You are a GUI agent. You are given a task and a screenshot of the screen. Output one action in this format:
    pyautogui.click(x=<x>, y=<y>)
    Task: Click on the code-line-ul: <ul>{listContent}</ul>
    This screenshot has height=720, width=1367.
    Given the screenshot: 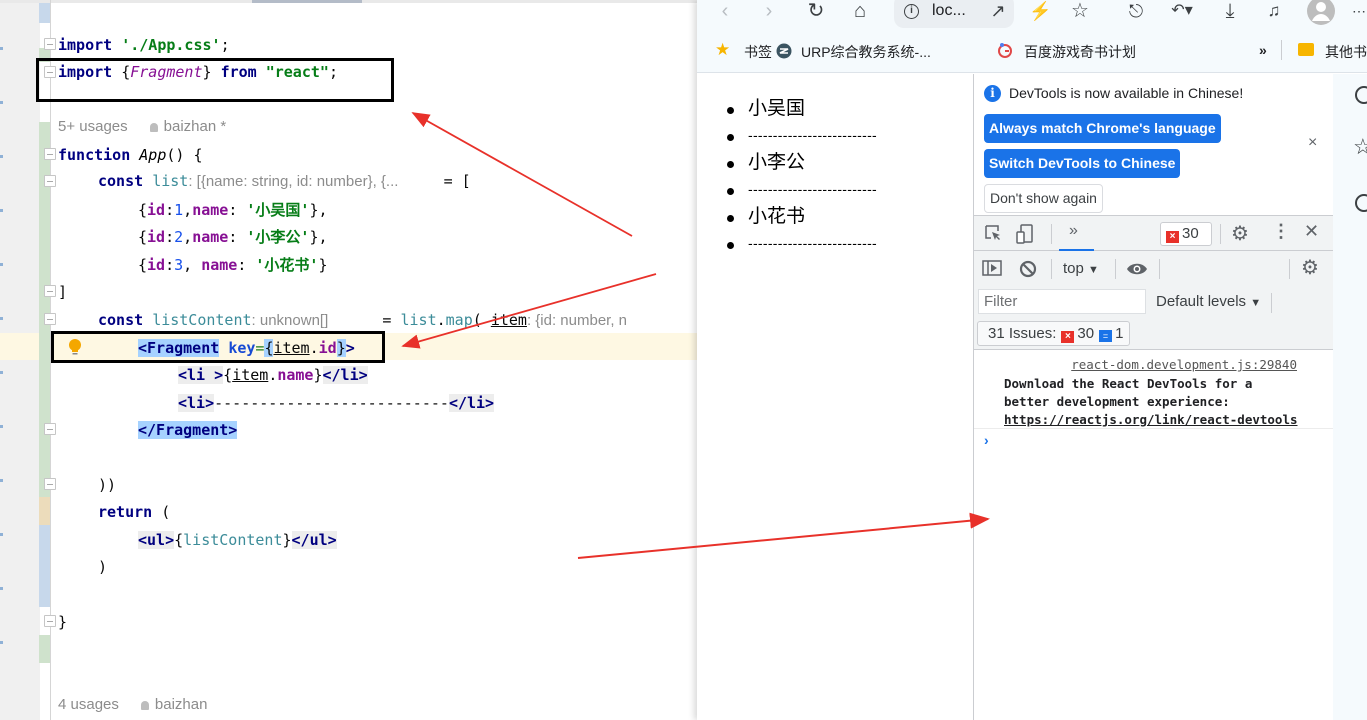 What is the action you would take?
    pyautogui.click(x=237, y=540)
    